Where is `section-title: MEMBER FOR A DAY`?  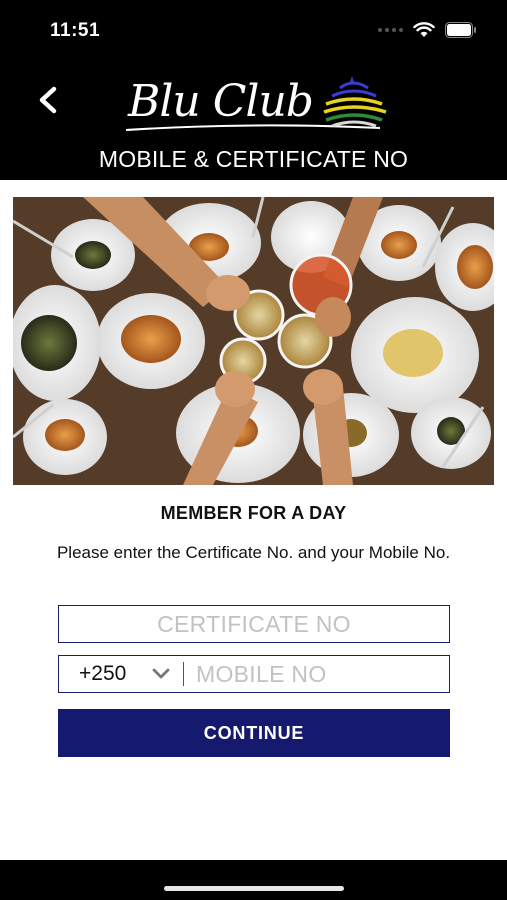
section-title: MEMBER FOR A DAY is located at coordinates (253, 513).